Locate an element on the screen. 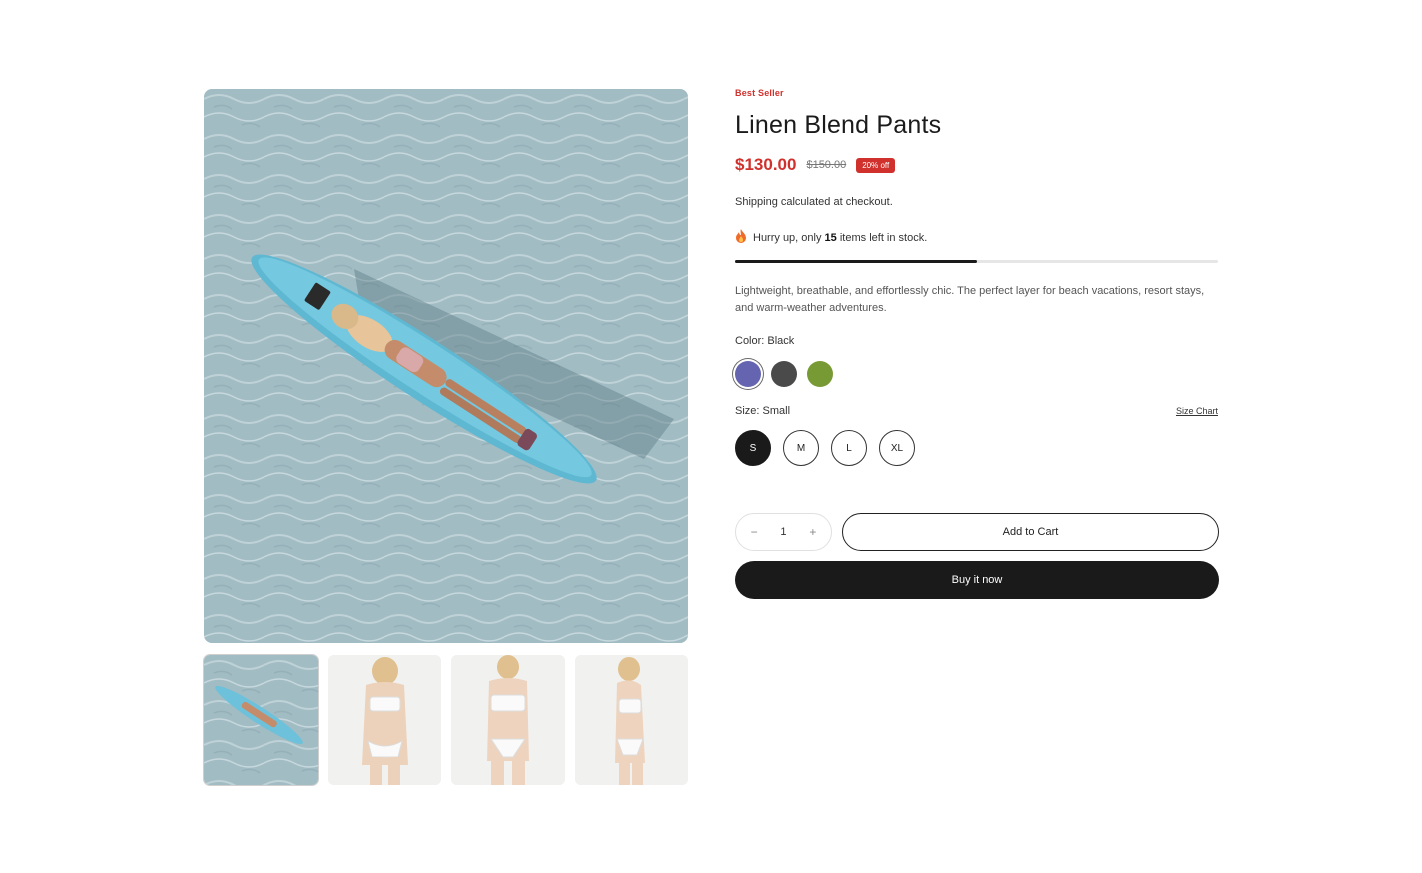 The width and height of the screenshot is (1422, 873). color-label: Color: Black is located at coordinates (765, 341).